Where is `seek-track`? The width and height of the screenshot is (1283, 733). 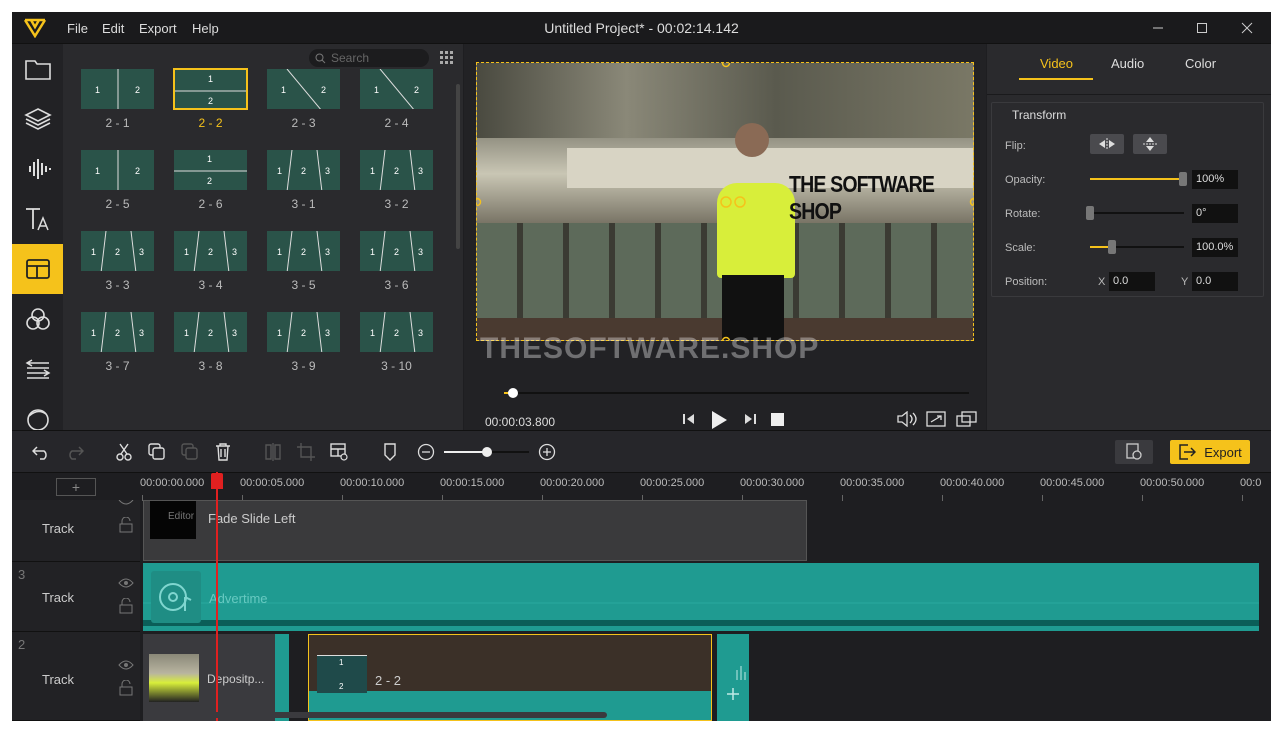 seek-track is located at coordinates (736, 393).